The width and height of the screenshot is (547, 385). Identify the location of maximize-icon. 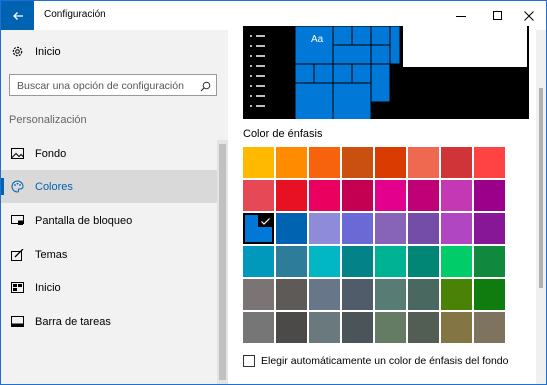
(497, 15).